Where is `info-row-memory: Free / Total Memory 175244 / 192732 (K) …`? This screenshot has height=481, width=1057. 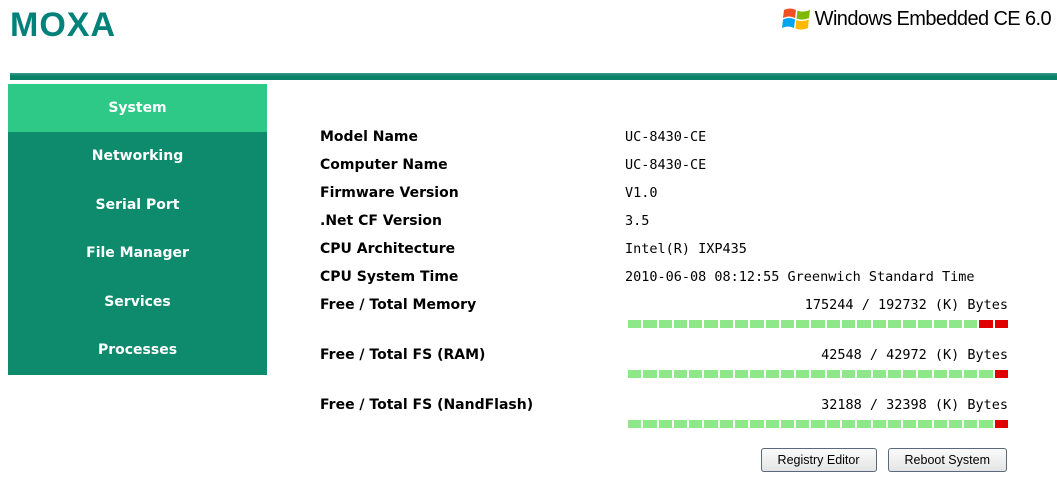
info-row-memory: Free / Total Memory 175244 / 192732 (K) … is located at coordinates (665, 320).